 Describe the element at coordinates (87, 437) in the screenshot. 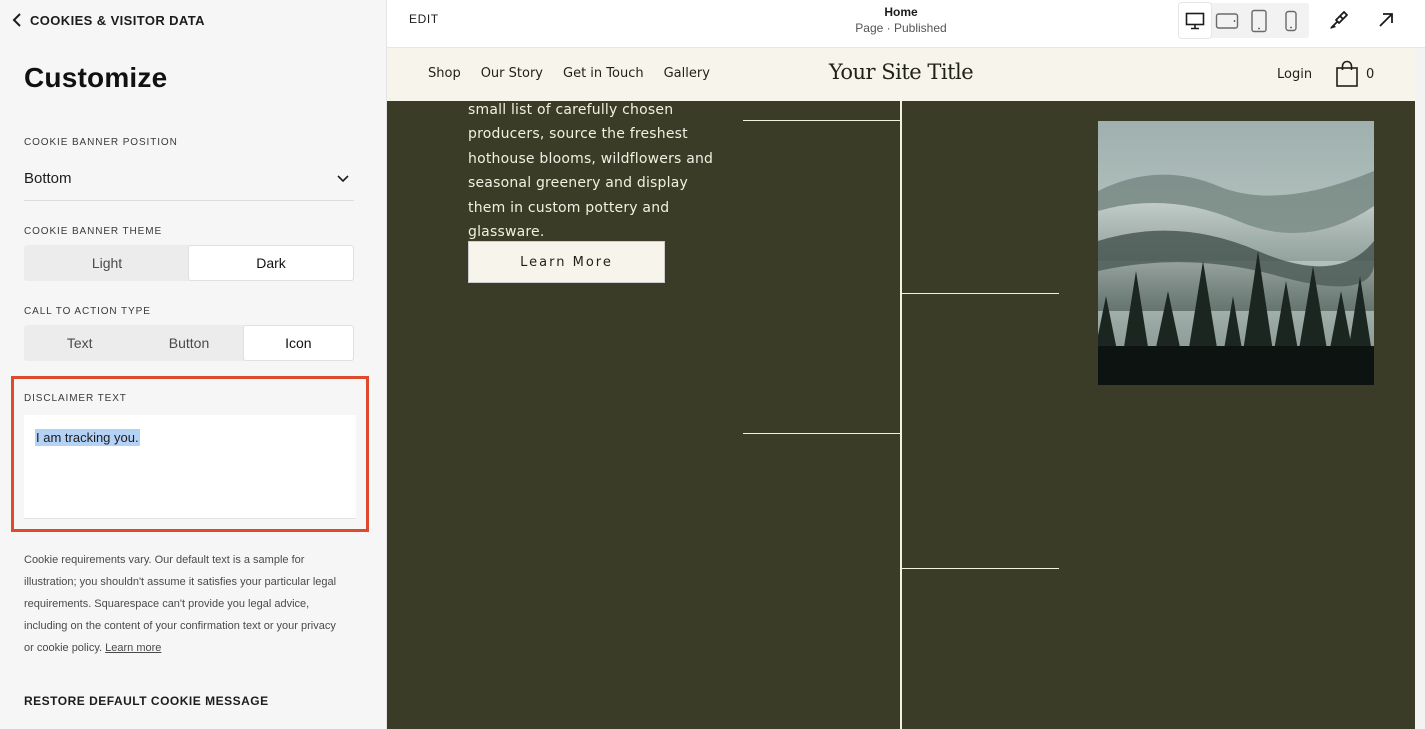

I see `disclaimer-text-value: I am tracking you.` at that location.